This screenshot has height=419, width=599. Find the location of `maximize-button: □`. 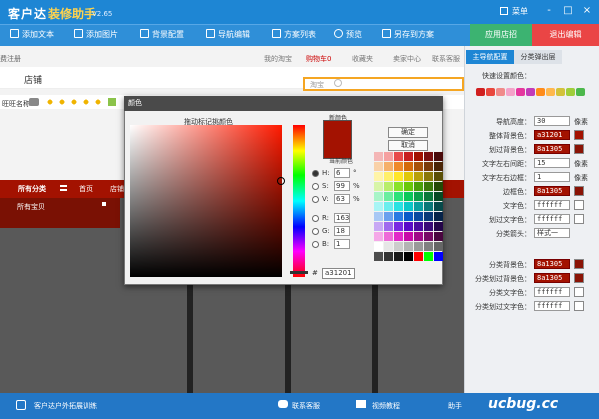

maximize-button: □ is located at coordinates (568, 11).